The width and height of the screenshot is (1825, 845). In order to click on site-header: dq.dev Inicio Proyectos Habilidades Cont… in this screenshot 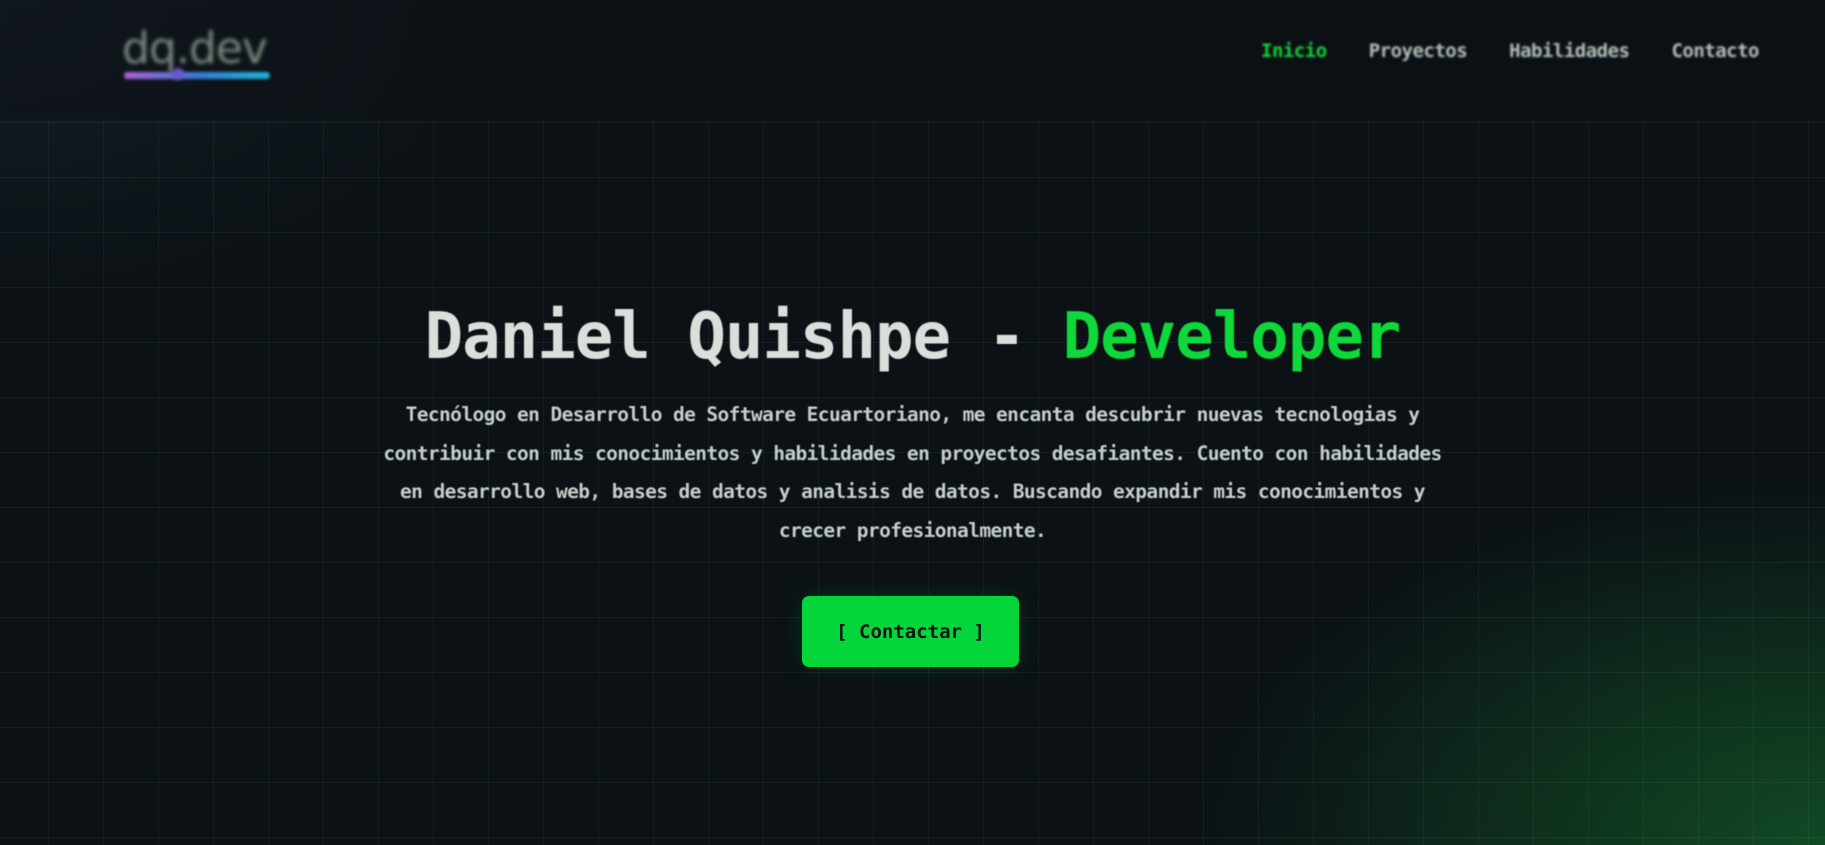, I will do `click(912, 61)`.